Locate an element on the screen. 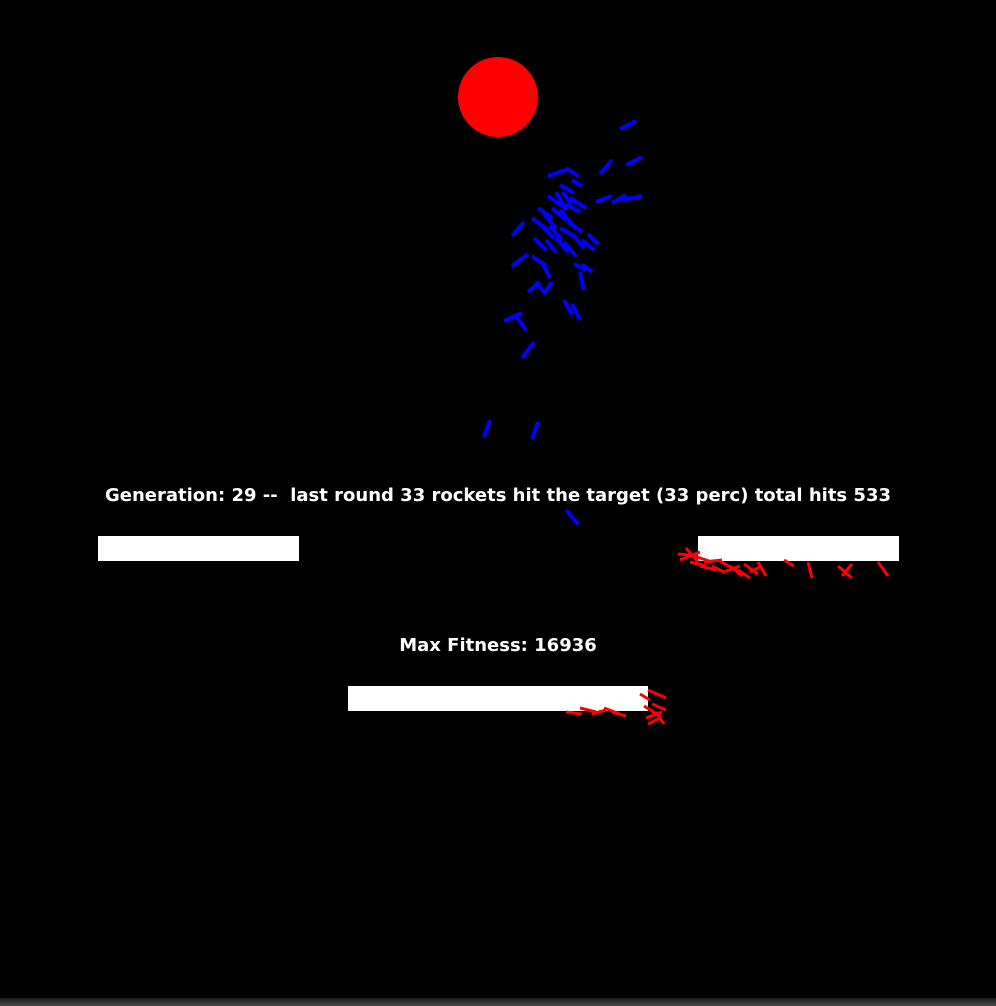  obstacle-right is located at coordinates (798, 548).